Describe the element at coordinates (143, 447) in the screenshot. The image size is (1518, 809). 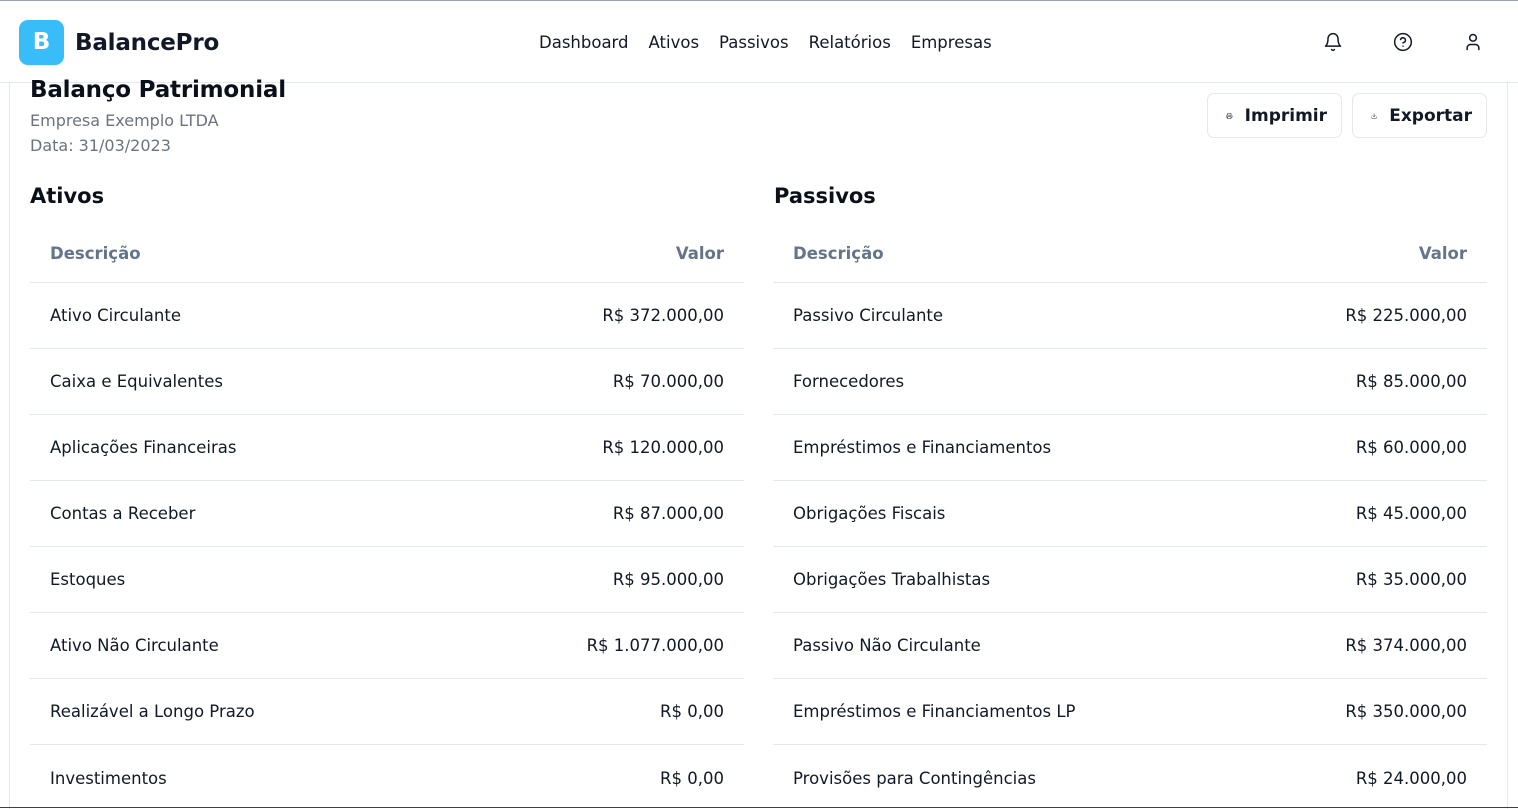
I see `row-label: Aplicações Financeiras` at that location.